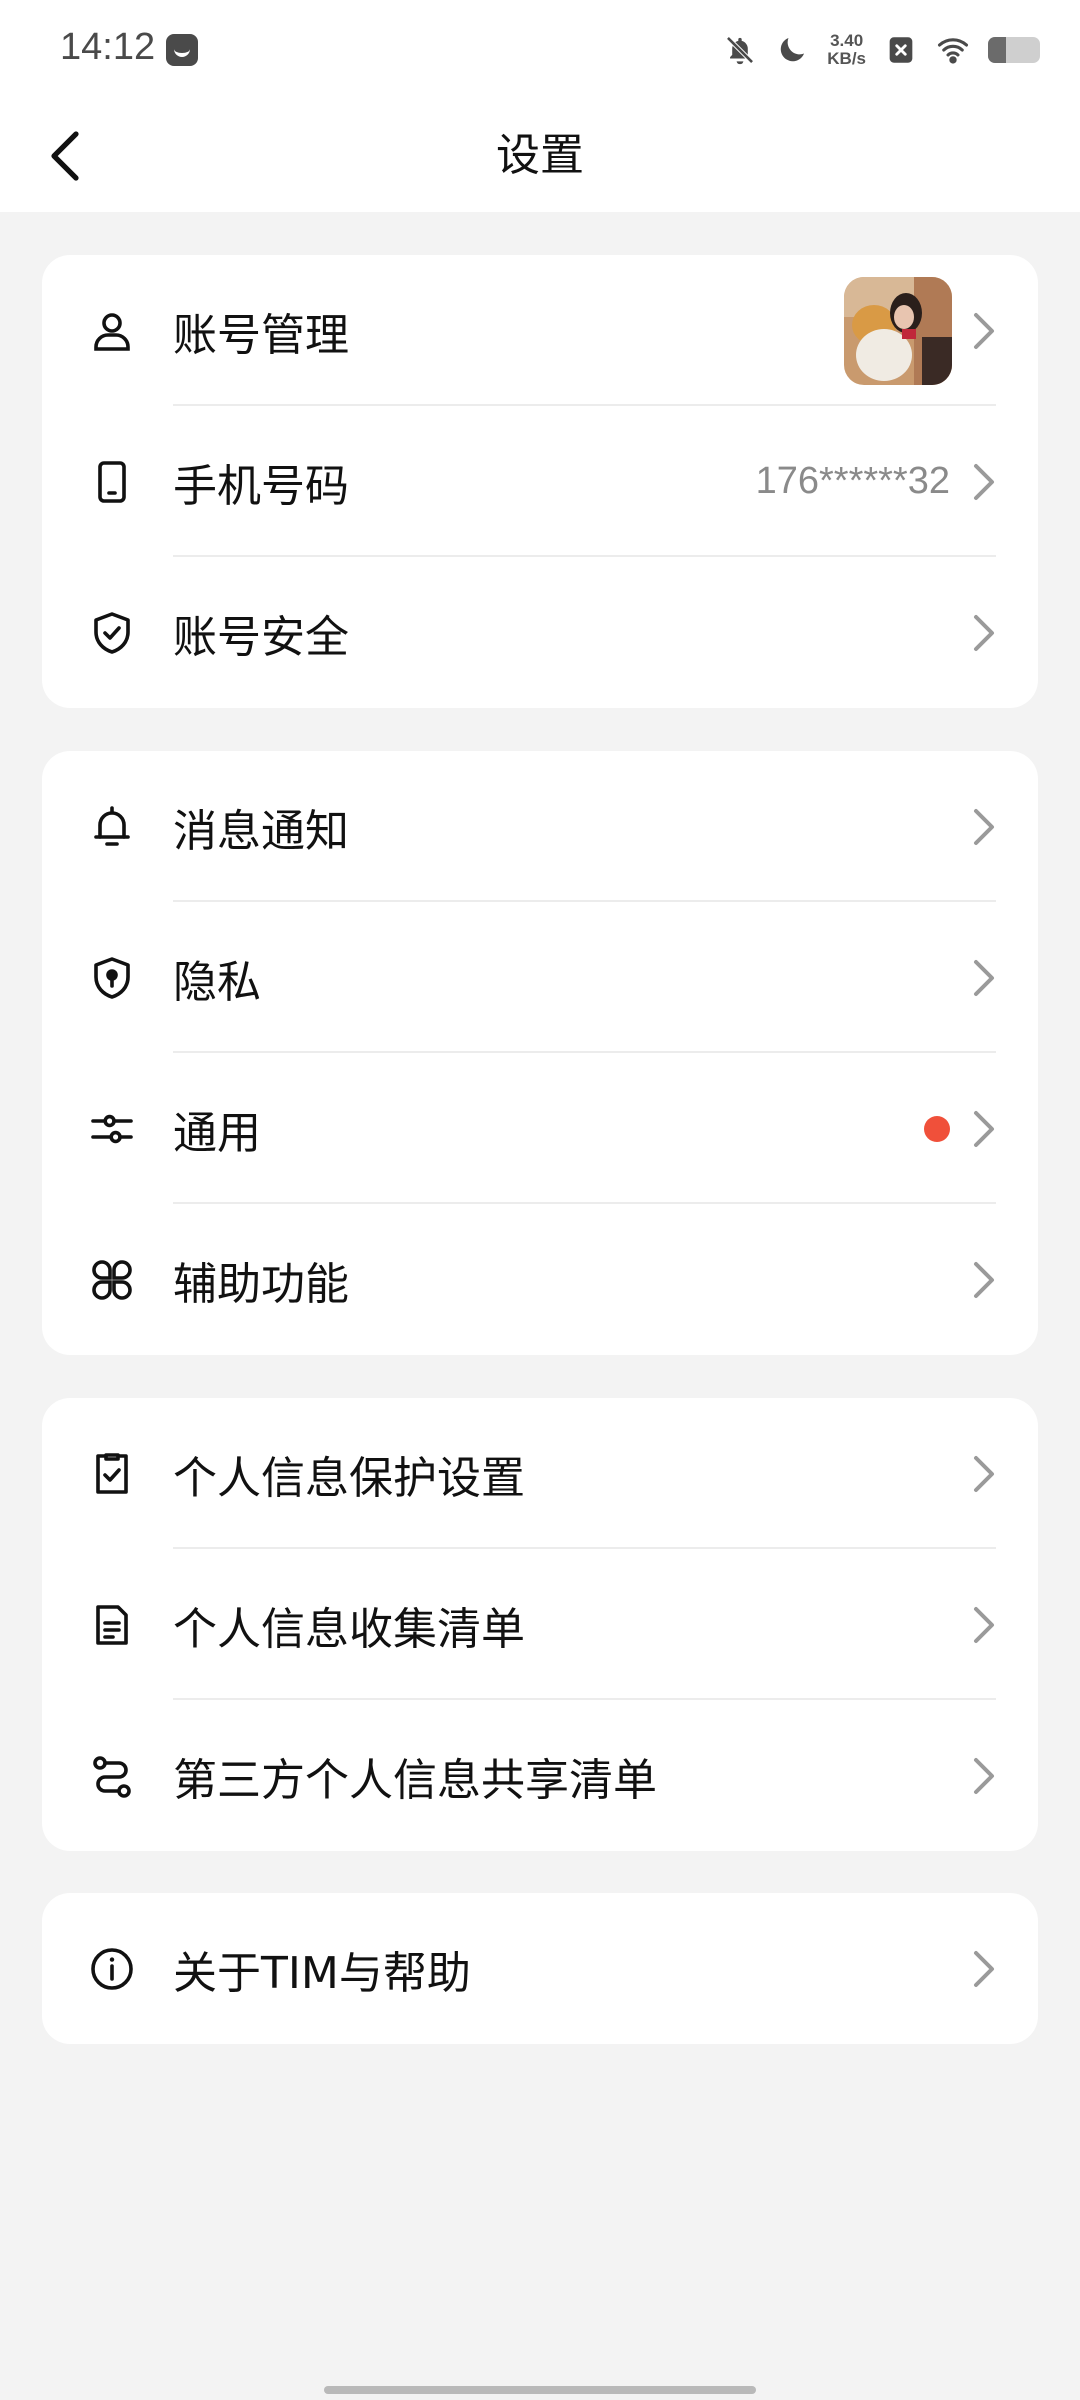 The height and width of the screenshot is (2400, 1080). Describe the element at coordinates (217, 1133) in the screenshot. I see `settings-item-label: 通用` at that location.